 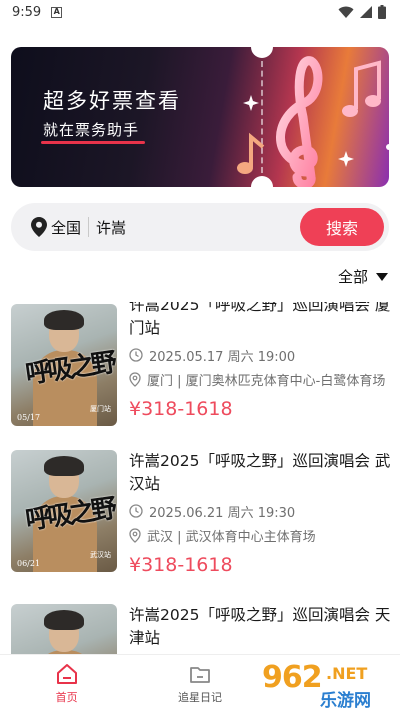 I want to click on event-poster, so click(x=64, y=629).